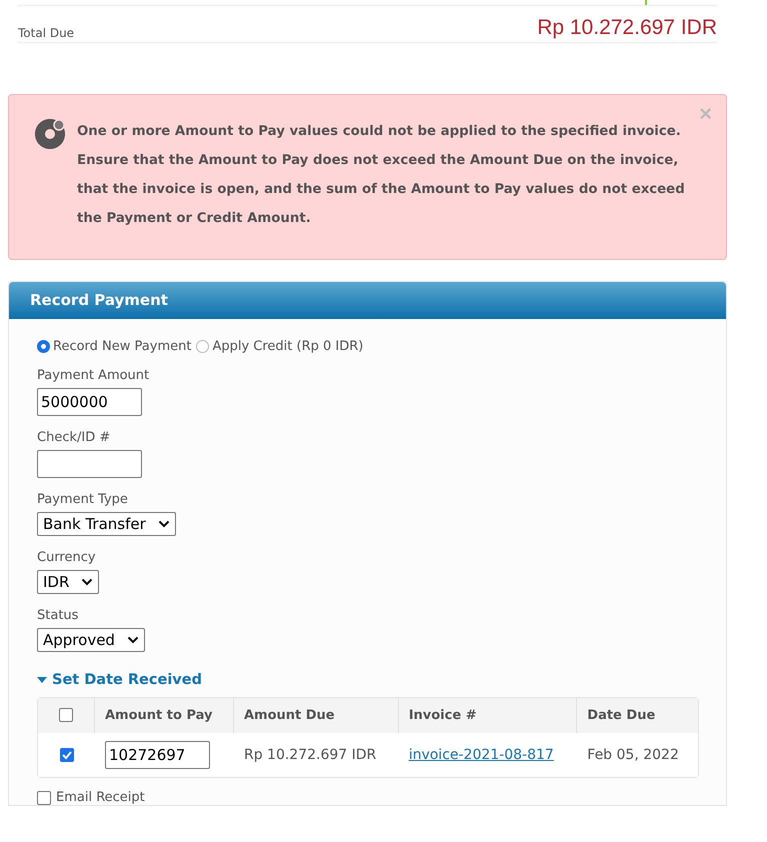 Image resolution: width=767 pixels, height=842 pixels. Describe the element at coordinates (89, 464) in the screenshot. I see `input-field` at that location.